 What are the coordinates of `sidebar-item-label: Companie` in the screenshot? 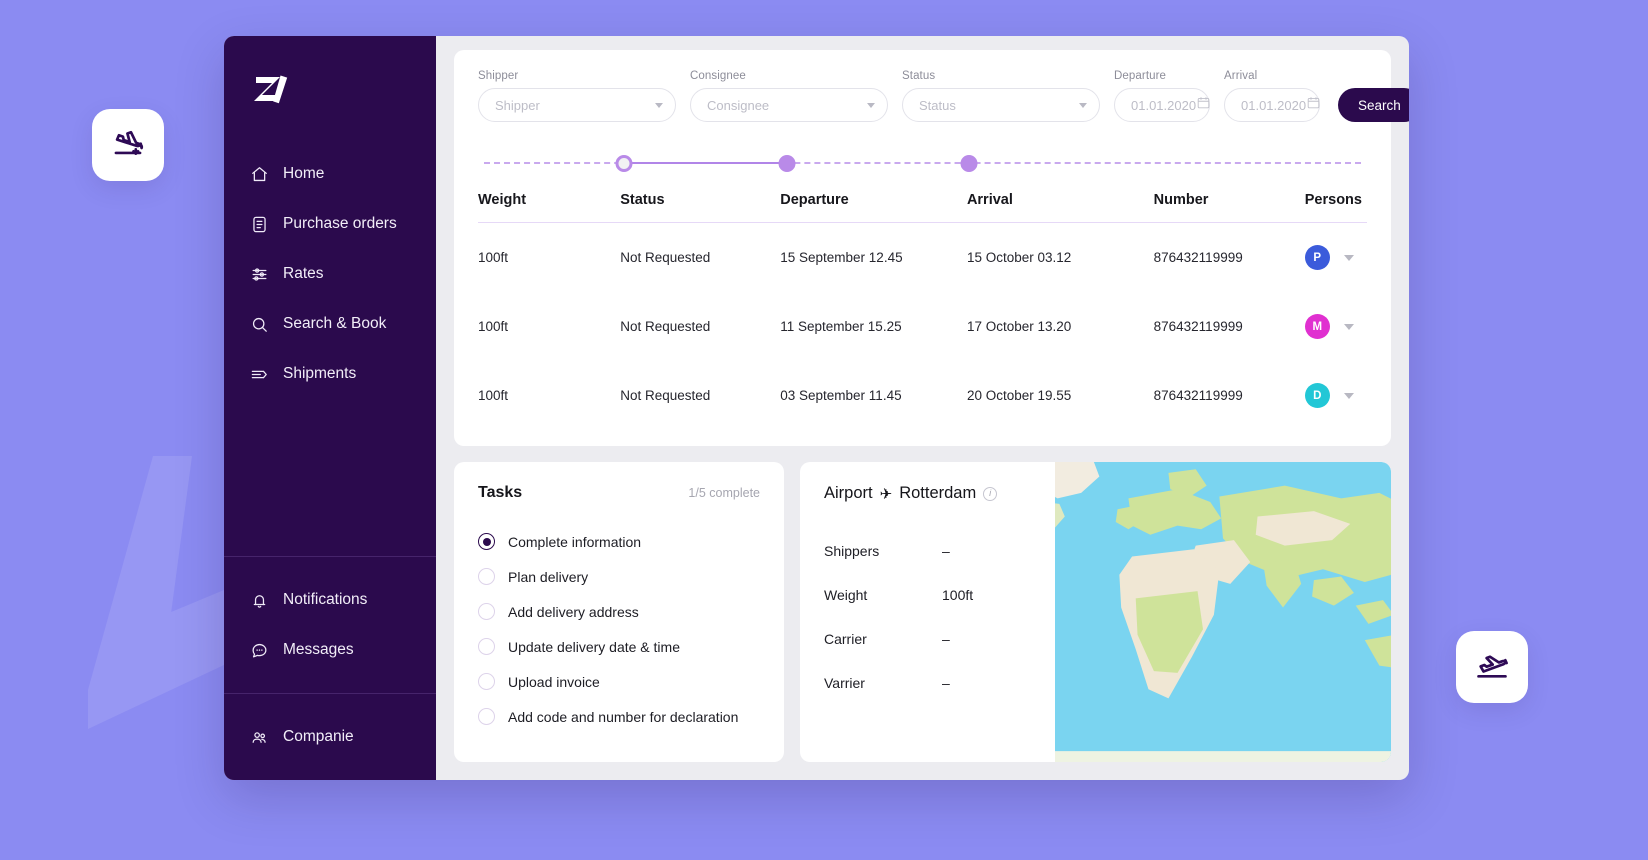 It's located at (318, 736).